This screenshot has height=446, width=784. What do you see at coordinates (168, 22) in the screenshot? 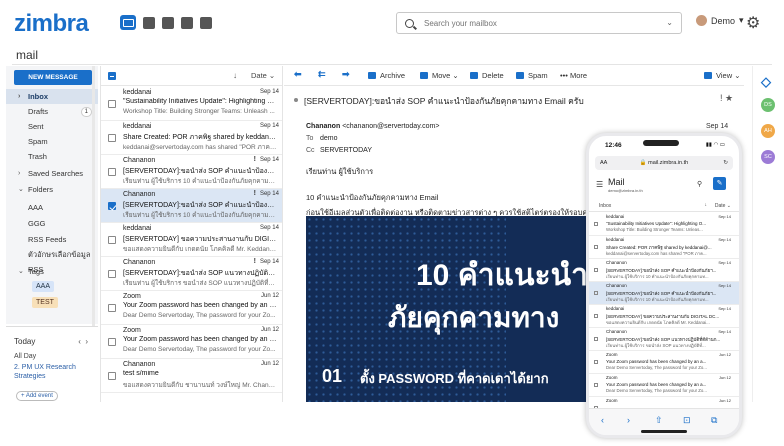
I see `briefcase-app-icon` at bounding box center [168, 22].